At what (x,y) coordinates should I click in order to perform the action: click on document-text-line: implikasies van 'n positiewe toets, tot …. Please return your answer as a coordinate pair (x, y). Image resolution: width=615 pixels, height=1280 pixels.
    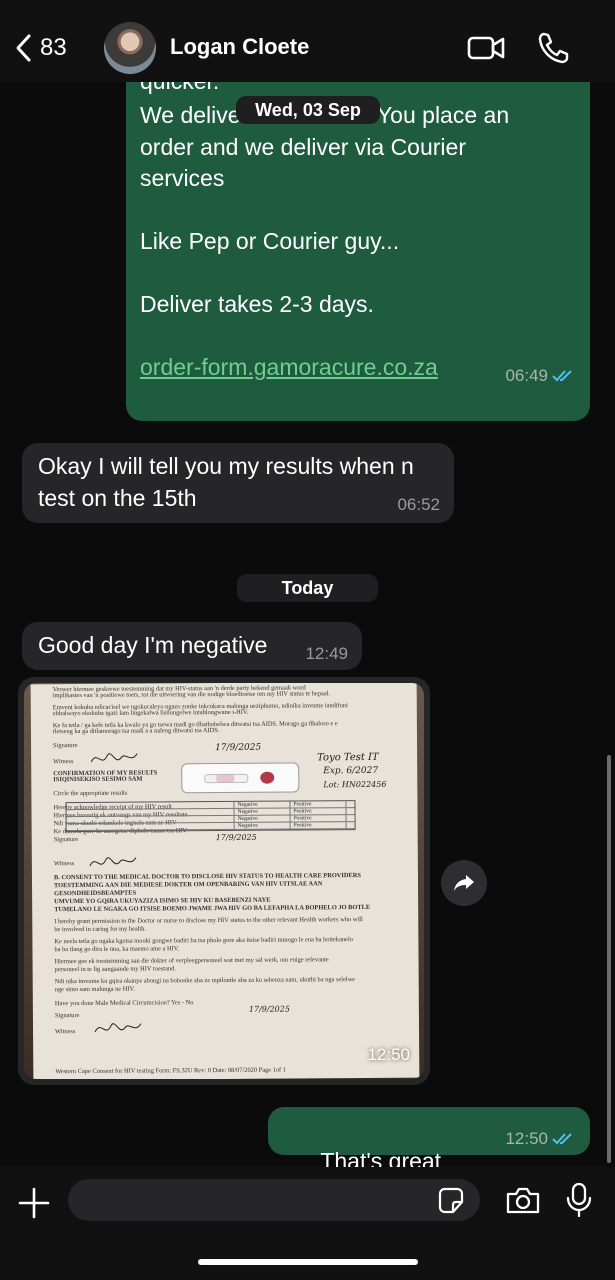
    Looking at the image, I should click on (191, 695).